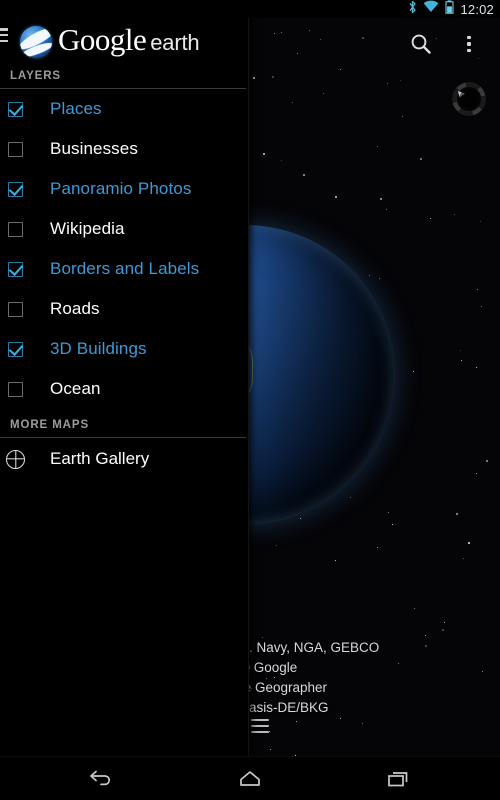 This screenshot has height=800, width=500. Describe the element at coordinates (124, 389) in the screenshot. I see `layer-row-ocean: Ocean` at that location.